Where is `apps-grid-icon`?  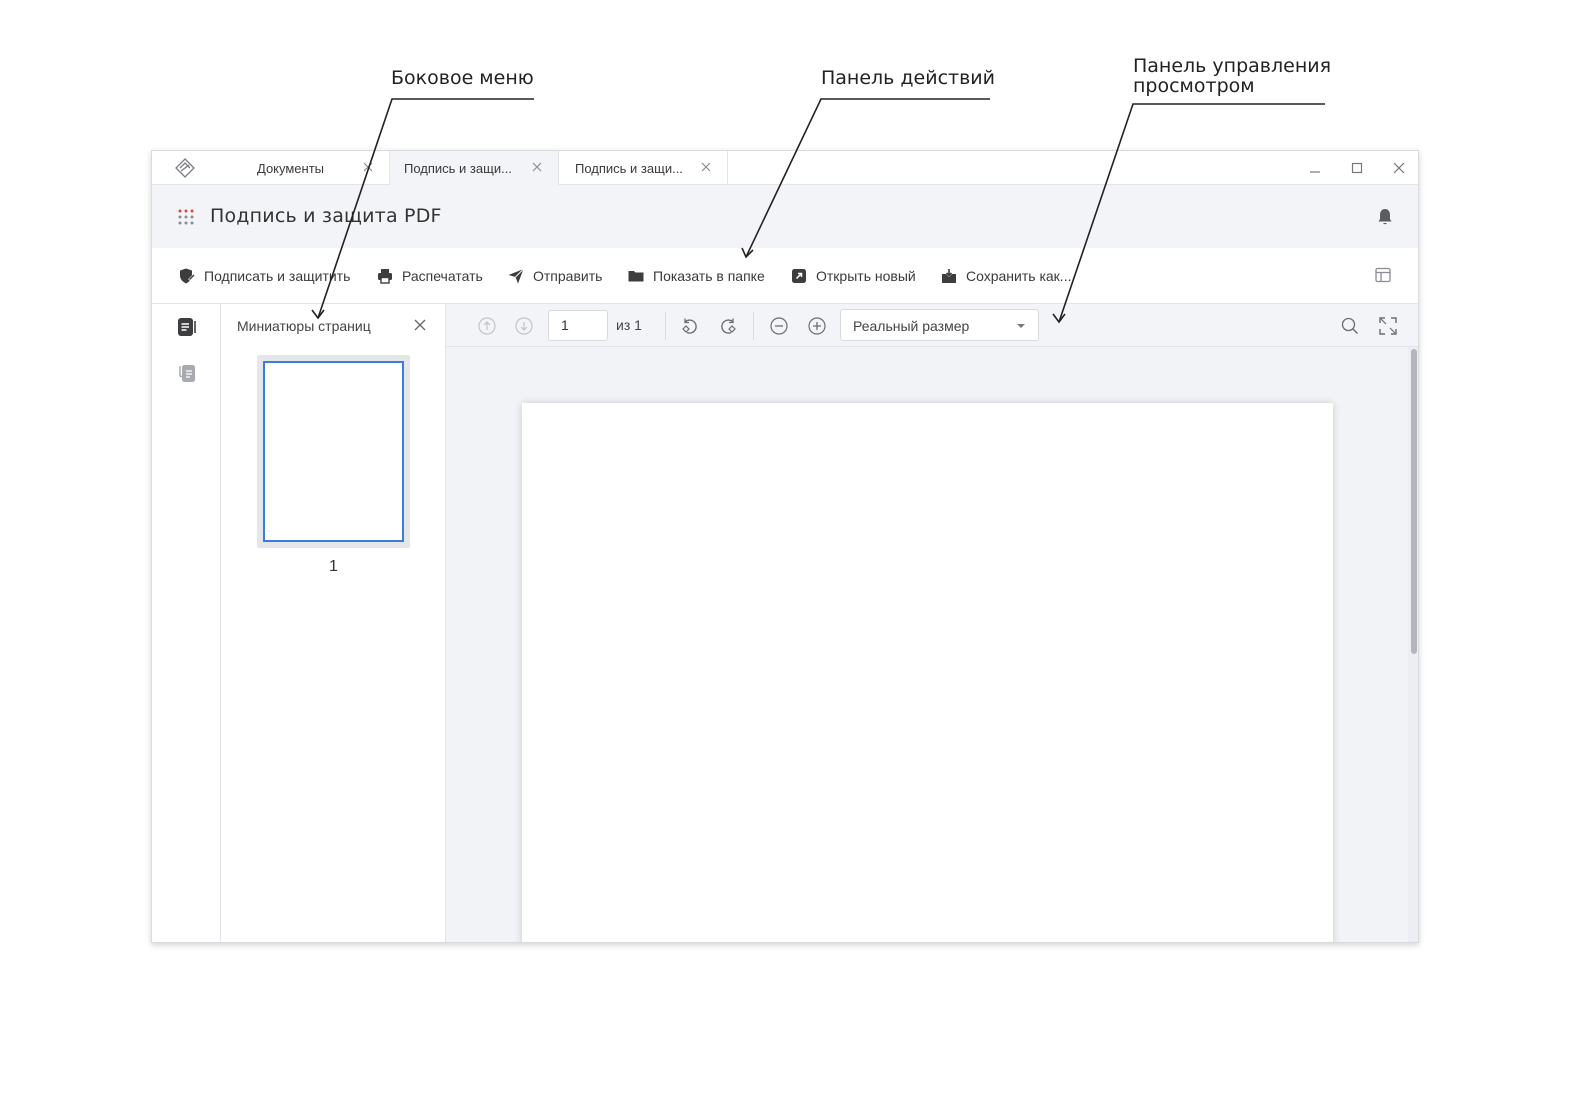
apps-grid-icon is located at coordinates (186, 217).